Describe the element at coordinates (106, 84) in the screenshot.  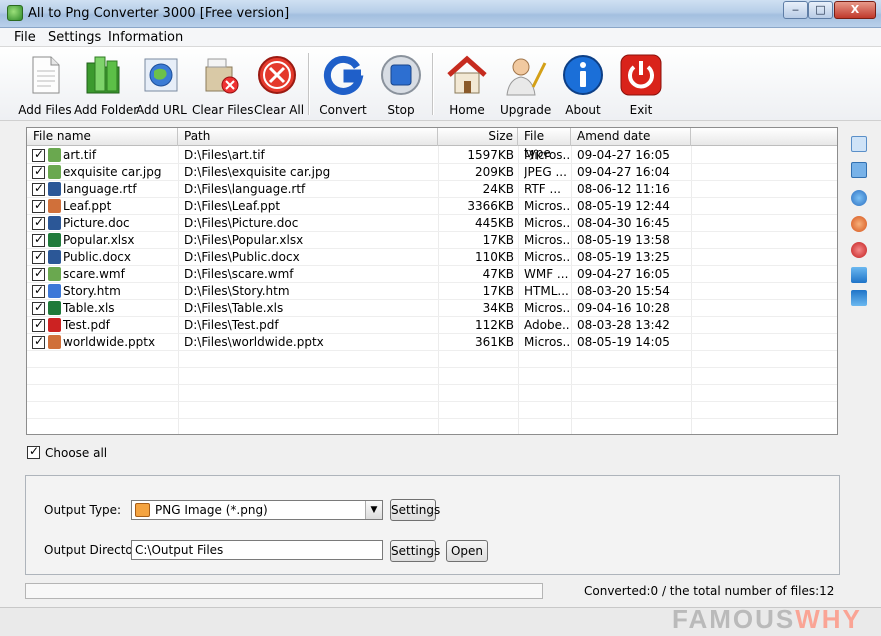
I see `add-folder-button: Add Folder` at that location.